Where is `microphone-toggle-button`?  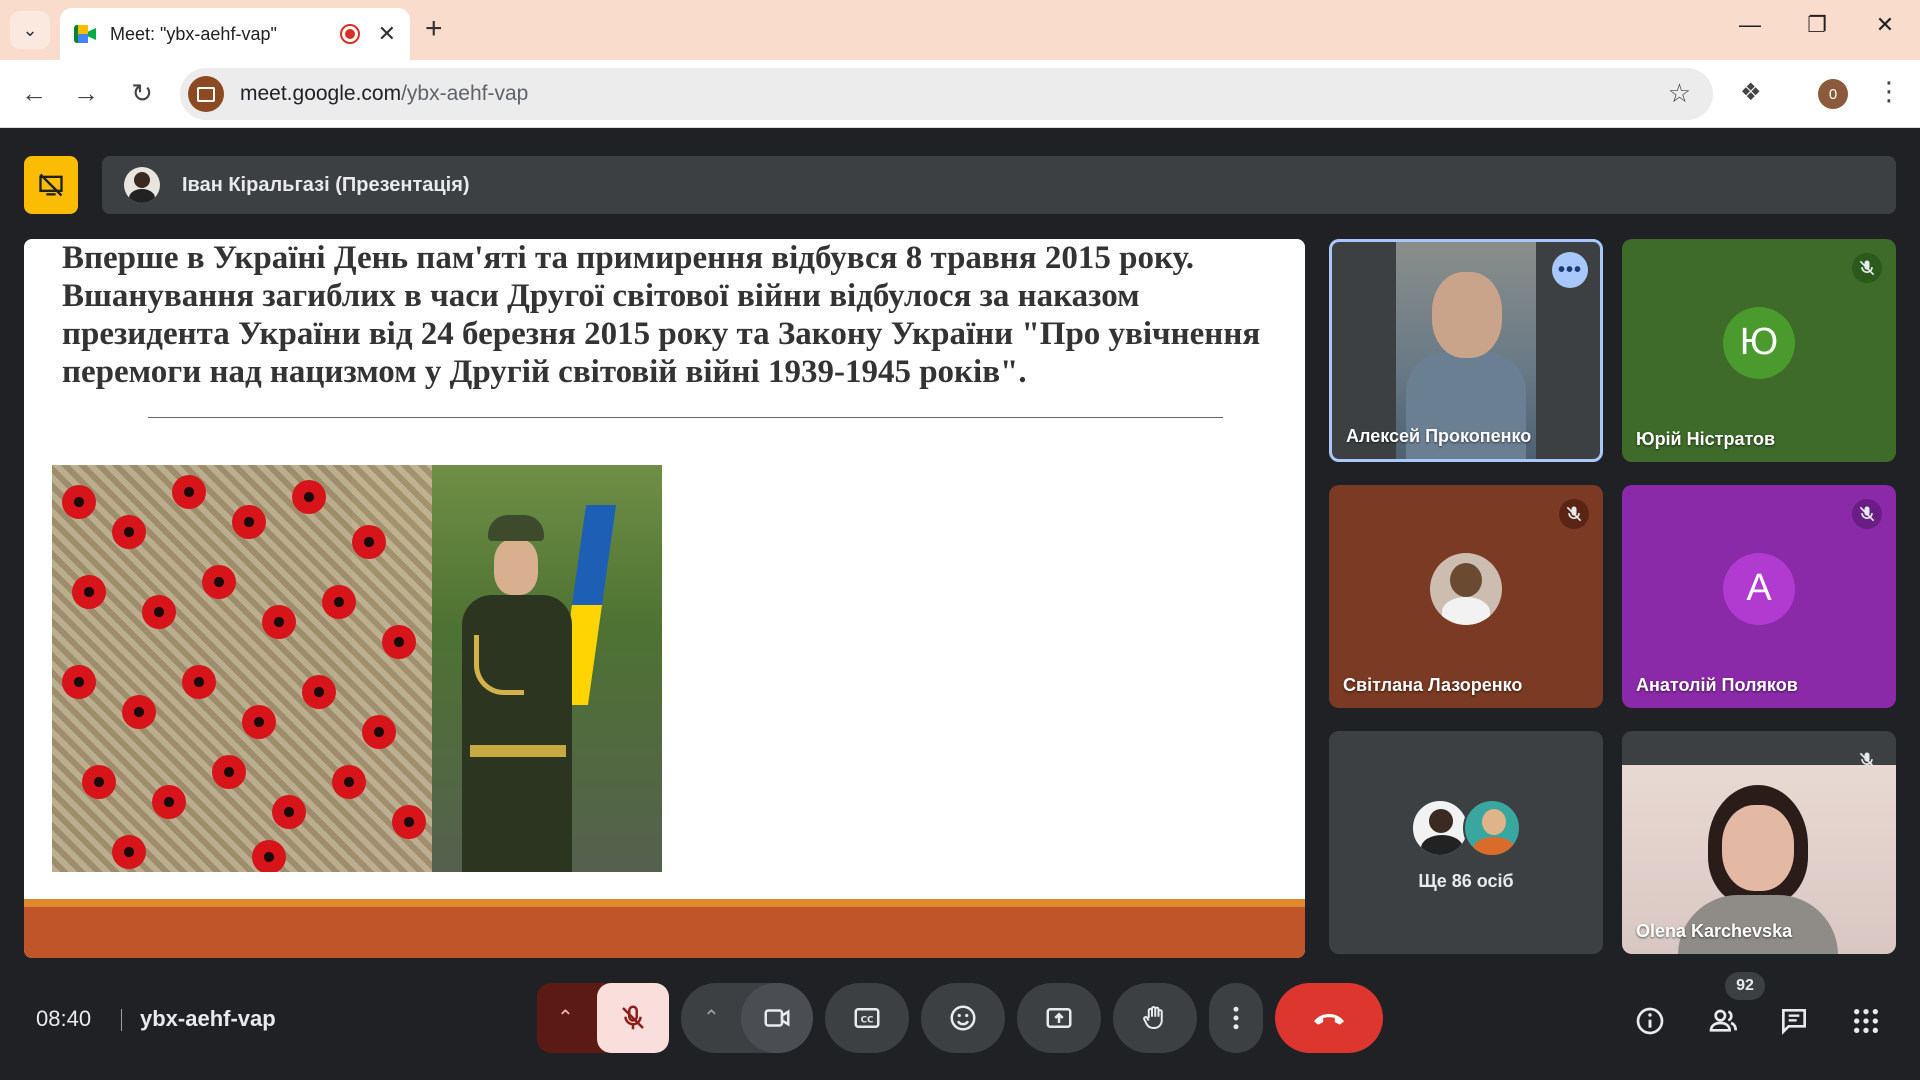 microphone-toggle-button is located at coordinates (633, 1018).